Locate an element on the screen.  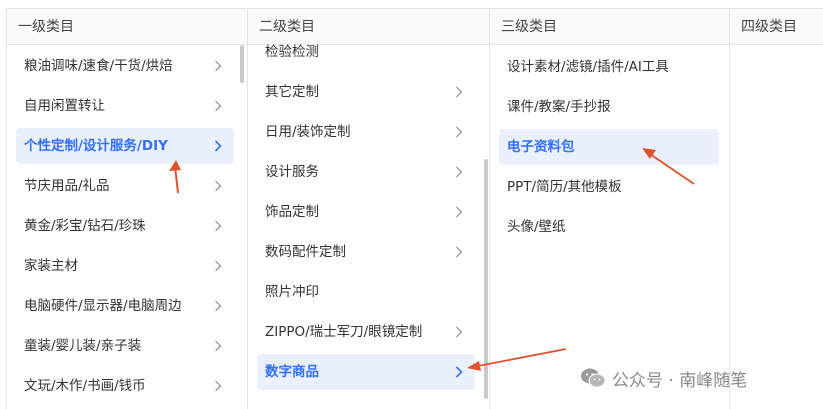
category-item-label: 饰品定制 is located at coordinates (292, 212).